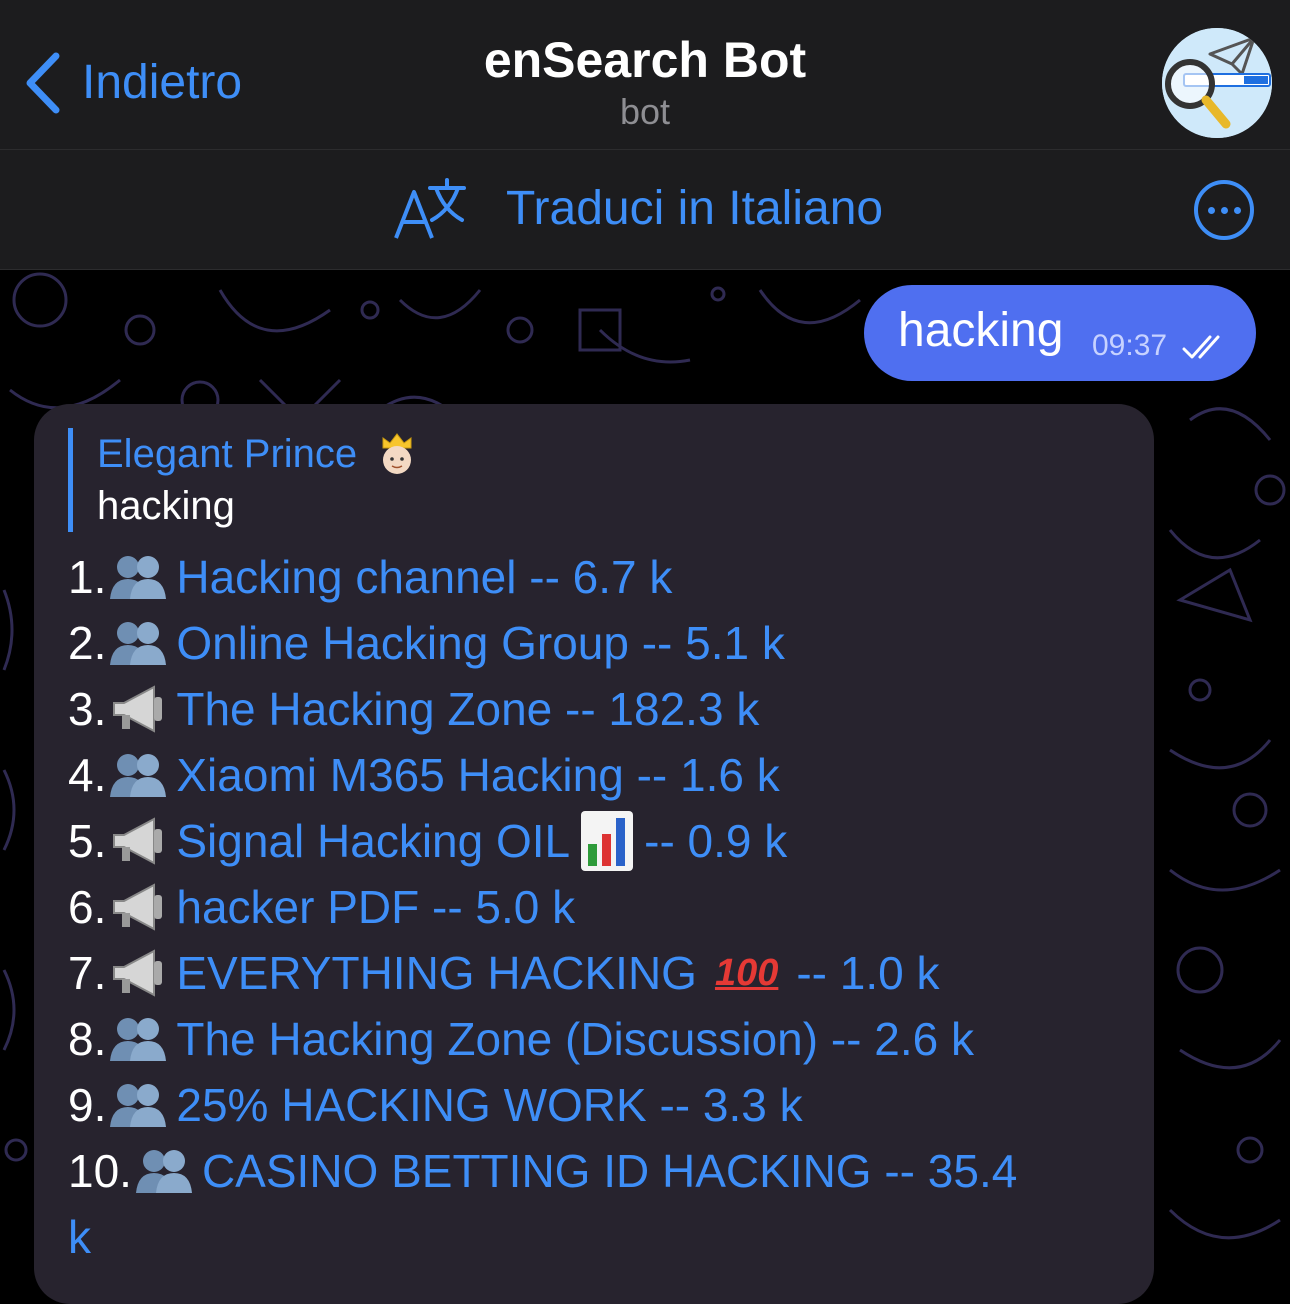 The width and height of the screenshot is (1290, 1304). I want to click on result-item: 3. The Hacking Zone -- 182.3 k, so click(608, 709).